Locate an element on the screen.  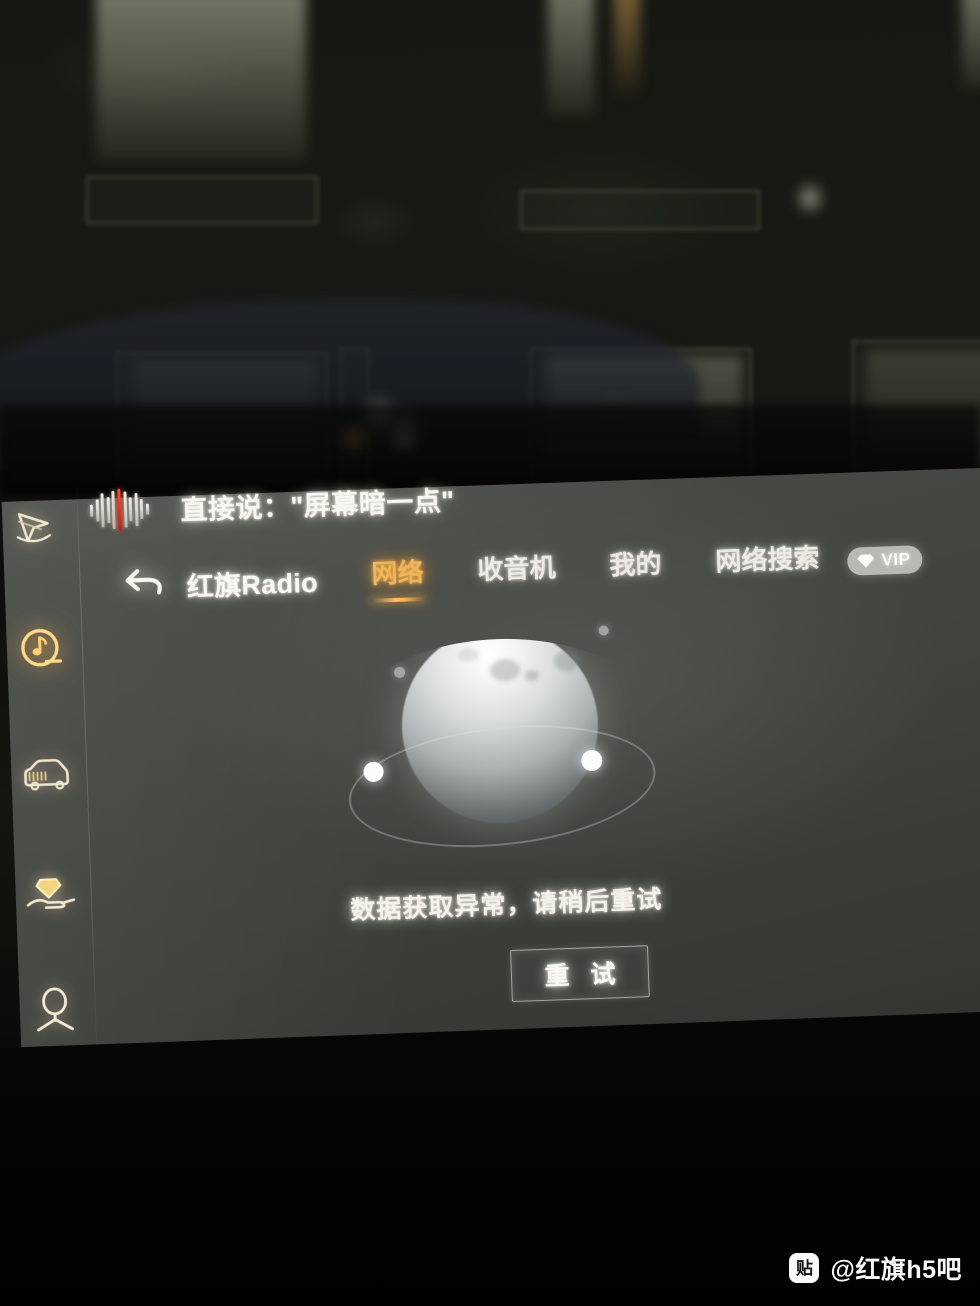
top-nav-bar: 红旗Radio 网络 收音机 我的 网络搜索 VIP is located at coordinates (522, 573).